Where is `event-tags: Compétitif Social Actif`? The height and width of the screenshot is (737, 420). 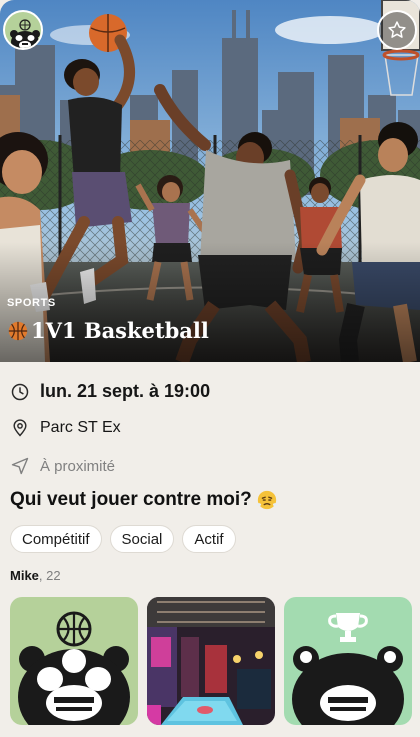 event-tags: Compétitif Social Actif is located at coordinates (123, 539).